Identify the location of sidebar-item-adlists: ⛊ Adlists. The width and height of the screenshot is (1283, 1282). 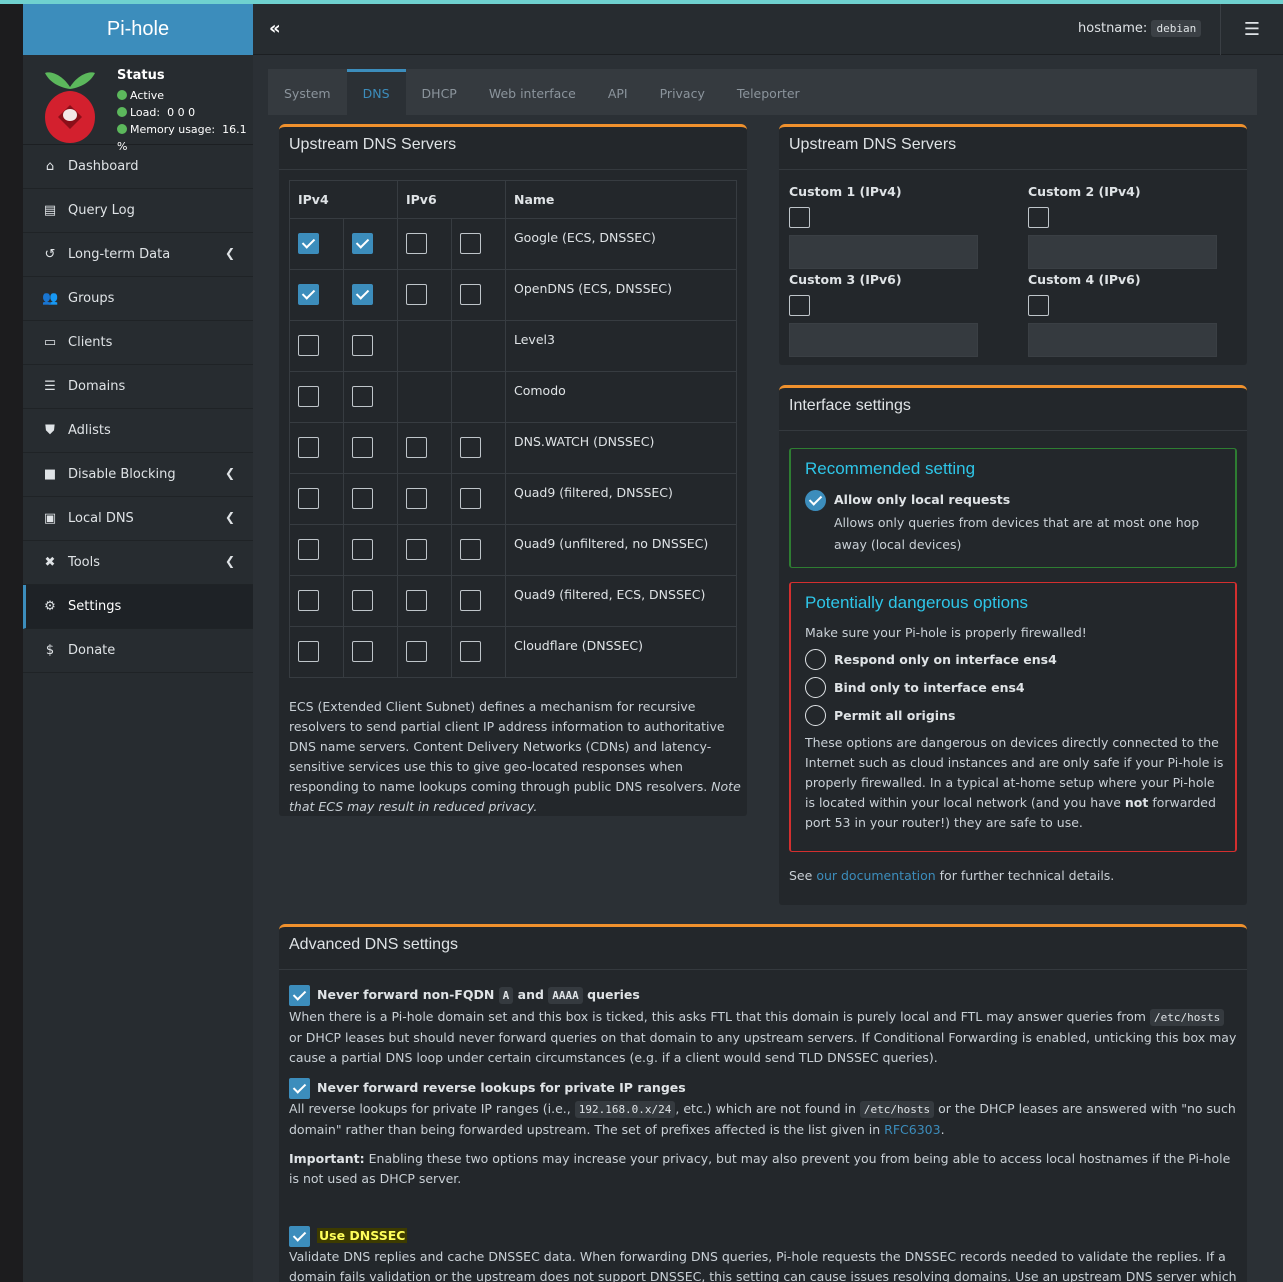
(138, 431).